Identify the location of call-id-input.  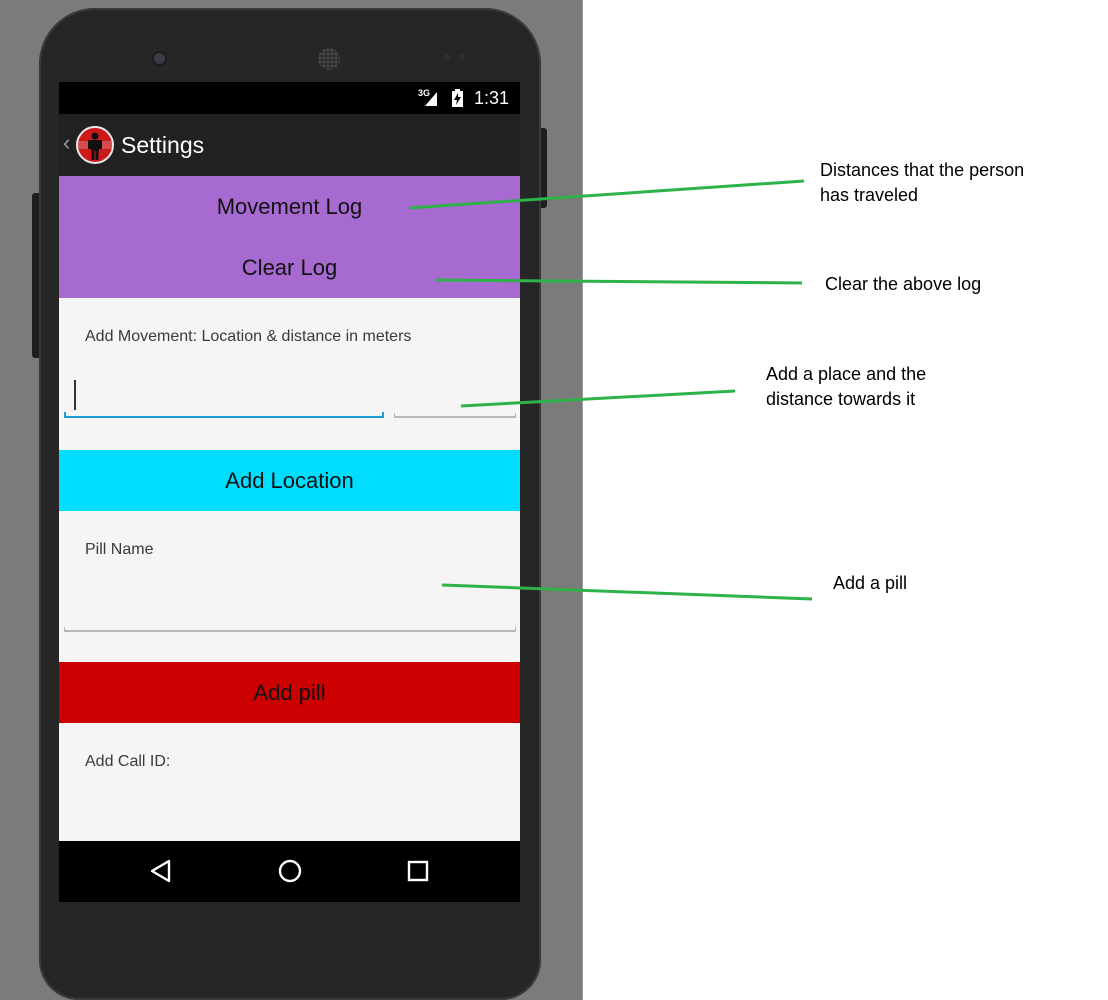
(290, 822).